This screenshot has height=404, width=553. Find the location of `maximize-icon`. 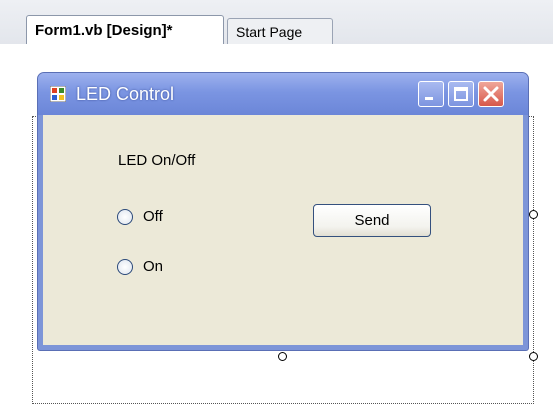

maximize-icon is located at coordinates (461, 94).